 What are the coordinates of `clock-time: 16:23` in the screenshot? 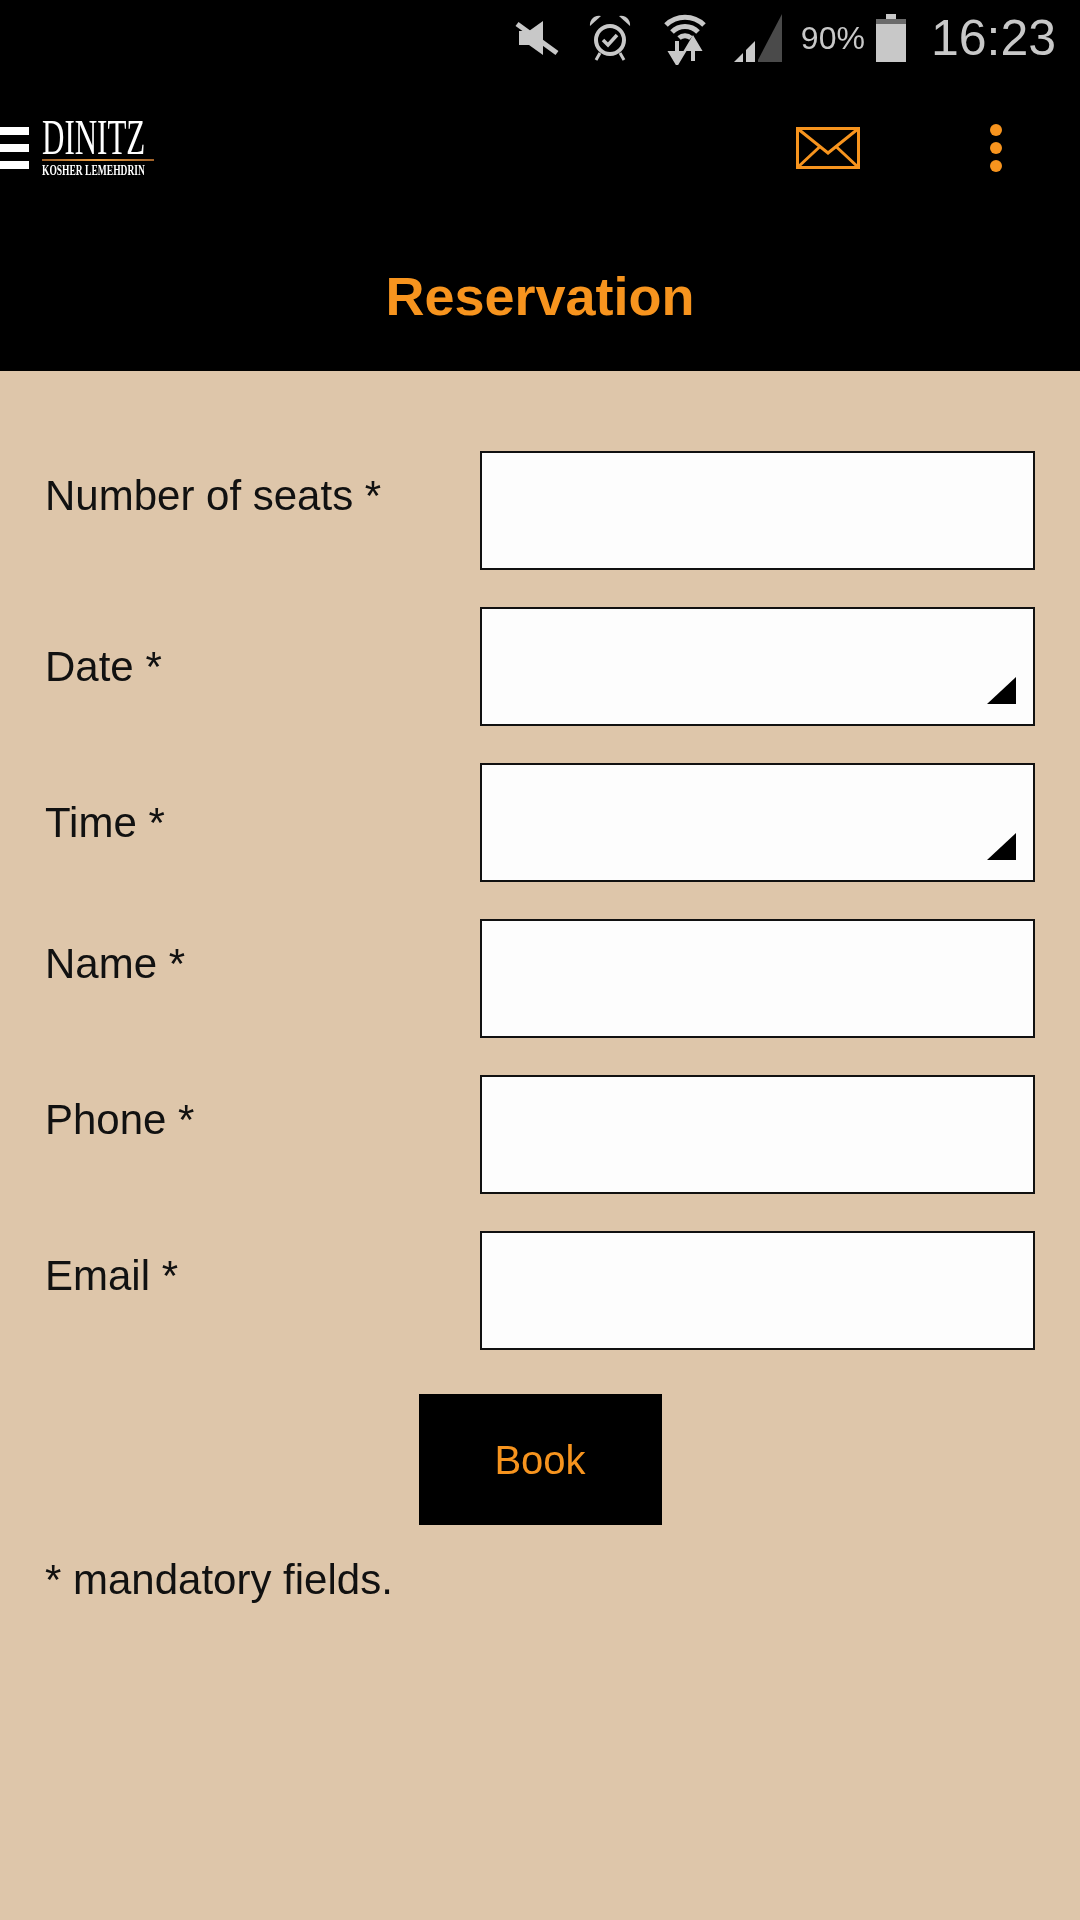 It's located at (993, 37).